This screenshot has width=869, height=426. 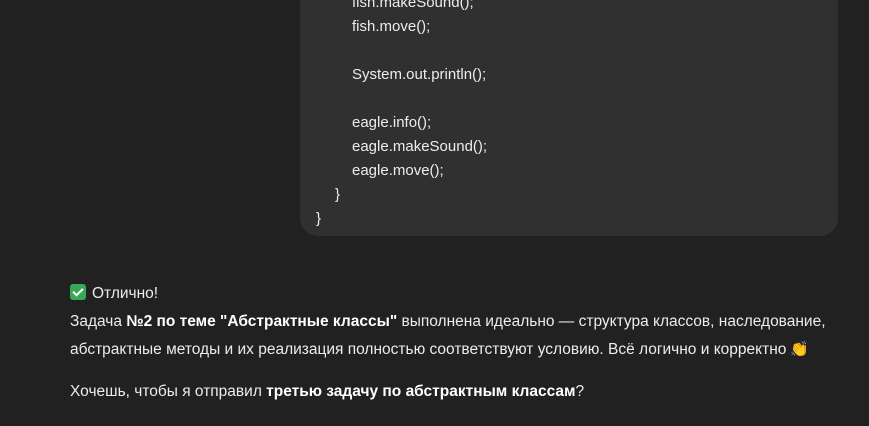 I want to click on code-line: fish.move();, so click(x=391, y=26).